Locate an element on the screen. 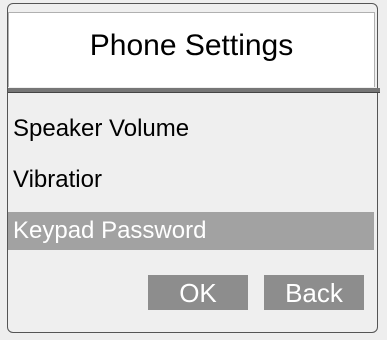  menu-item-speaker-volume: Speaker Volume is located at coordinates (191, 129).